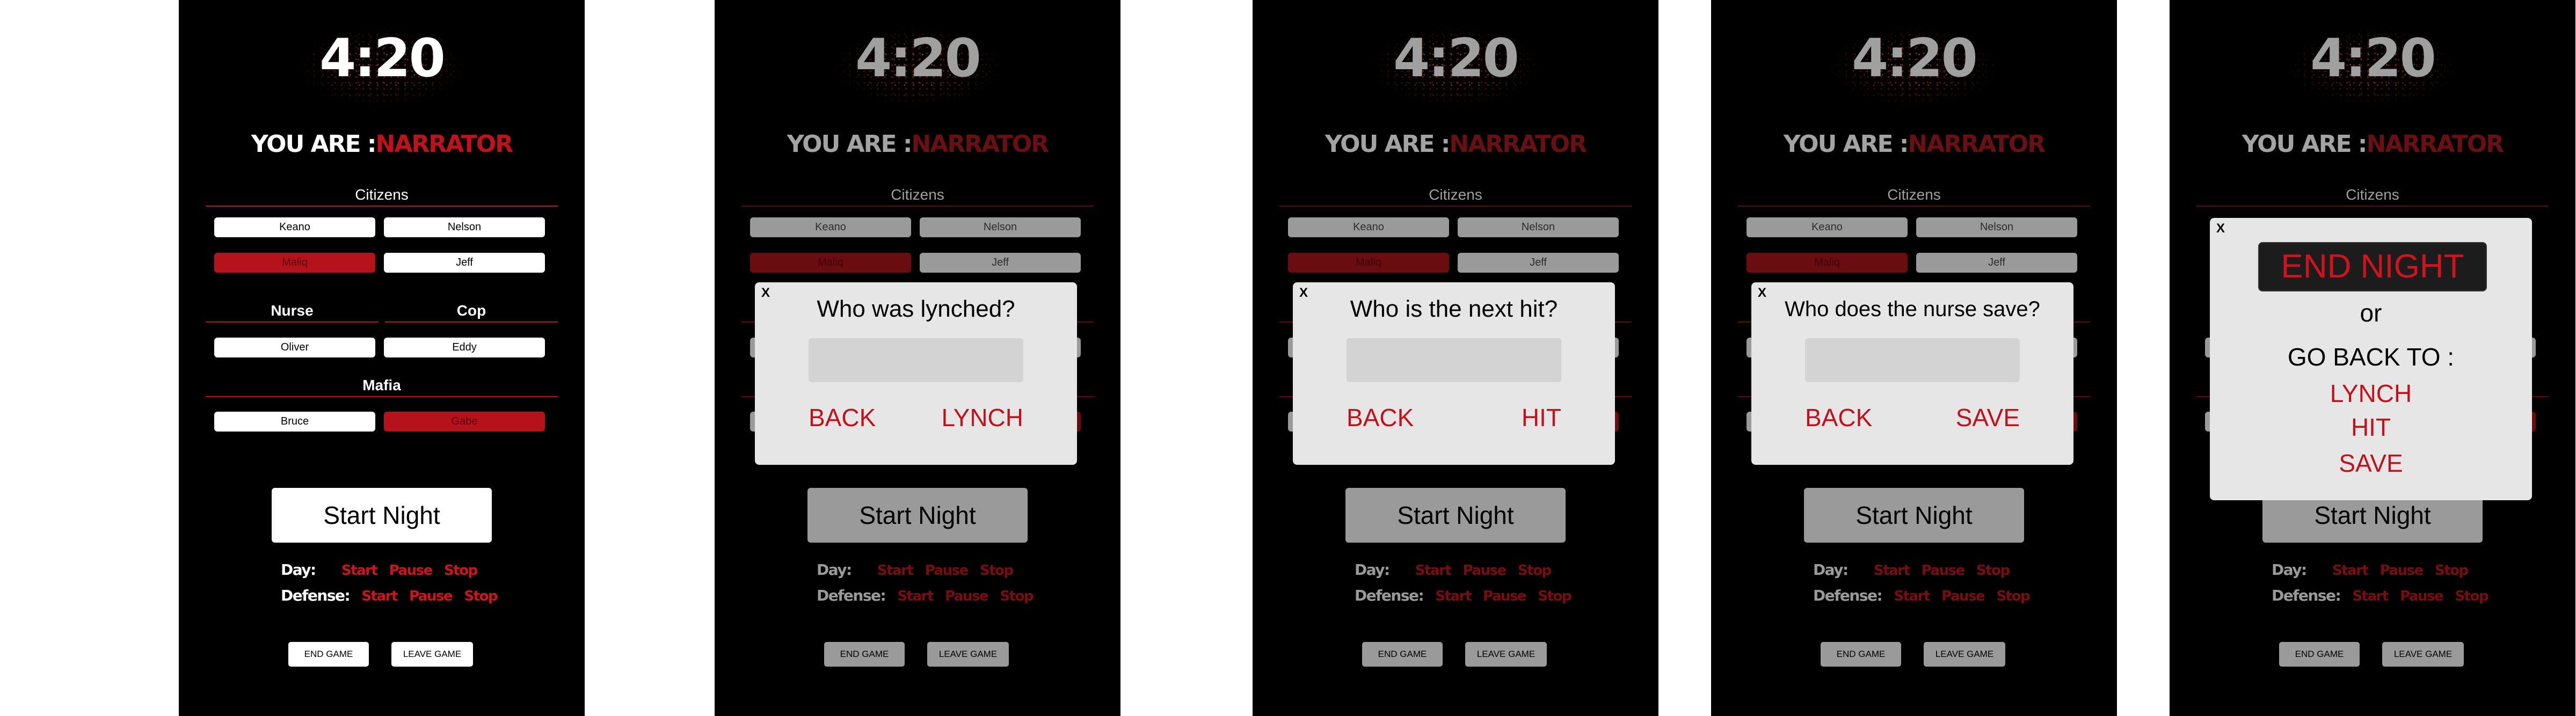  Describe the element at coordinates (2371, 393) in the screenshot. I see `go-back-lynch-link: LYNCH` at that location.